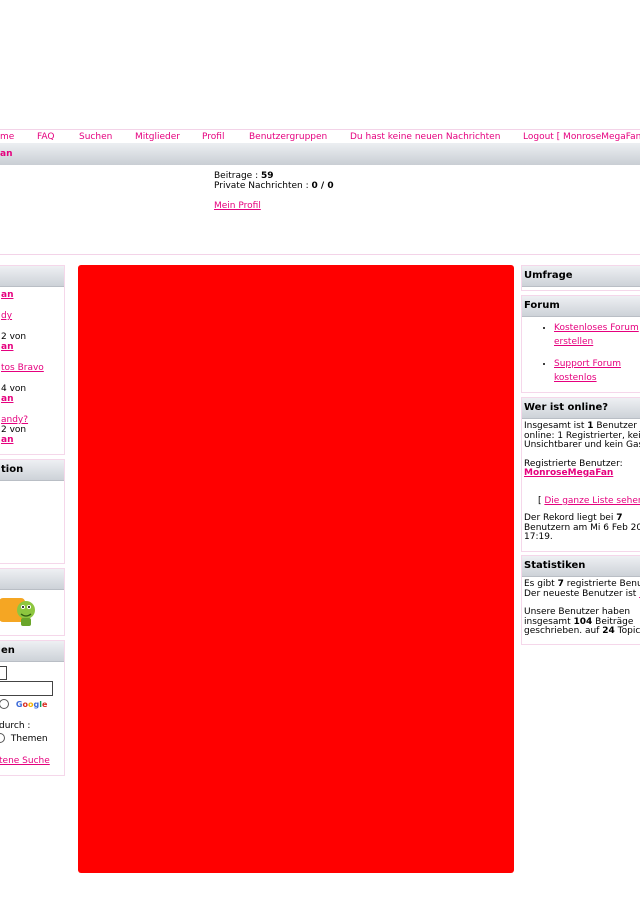 The height and width of the screenshot is (905, 640). Describe the element at coordinates (157, 137) in the screenshot. I see `nav-members-link: Mitglieder` at that location.